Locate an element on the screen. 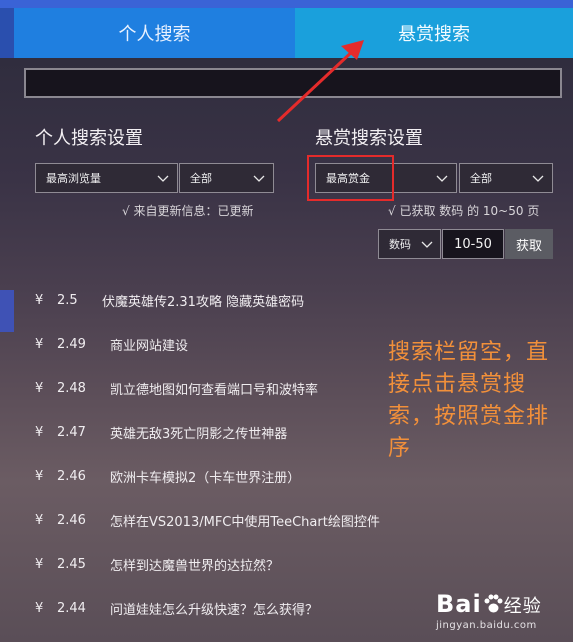 This screenshot has height=642, width=573. question-title: 商业网站建设 is located at coordinates (149, 346).